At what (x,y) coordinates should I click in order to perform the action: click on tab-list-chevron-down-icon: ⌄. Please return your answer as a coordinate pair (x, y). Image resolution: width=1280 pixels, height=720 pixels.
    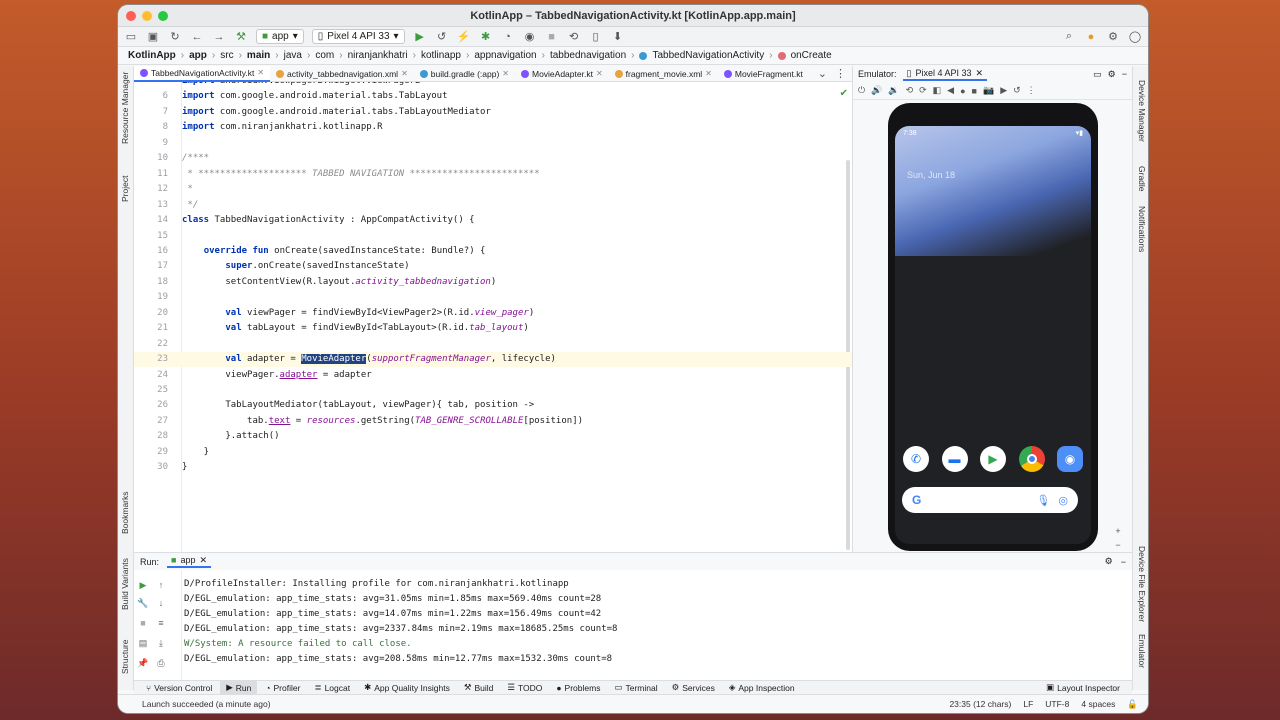
    Looking at the image, I should click on (826, 73).